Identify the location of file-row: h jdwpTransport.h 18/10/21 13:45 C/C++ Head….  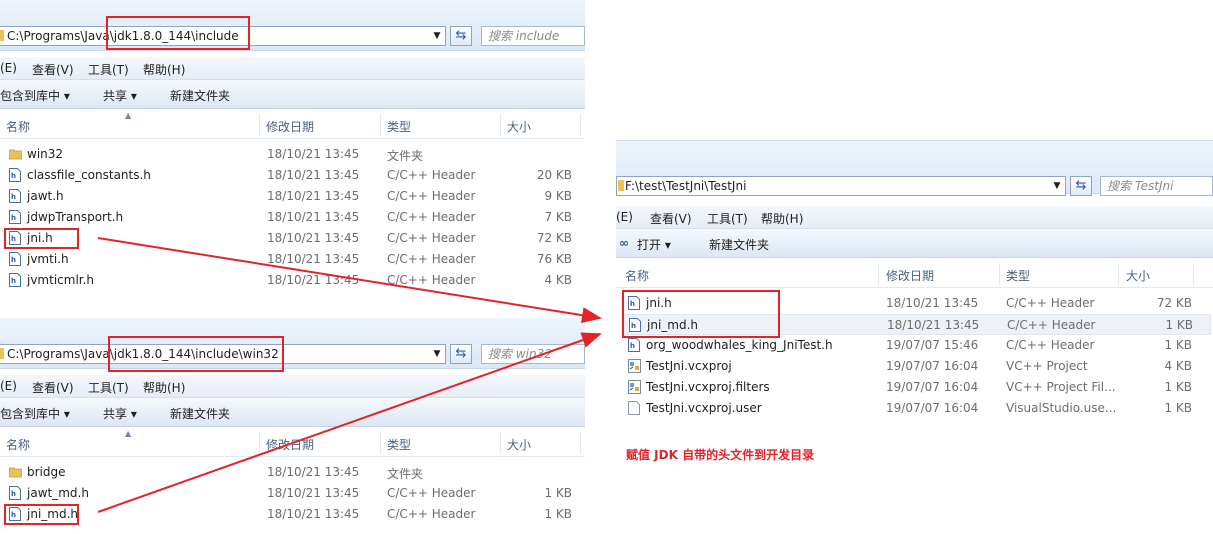
(292, 217).